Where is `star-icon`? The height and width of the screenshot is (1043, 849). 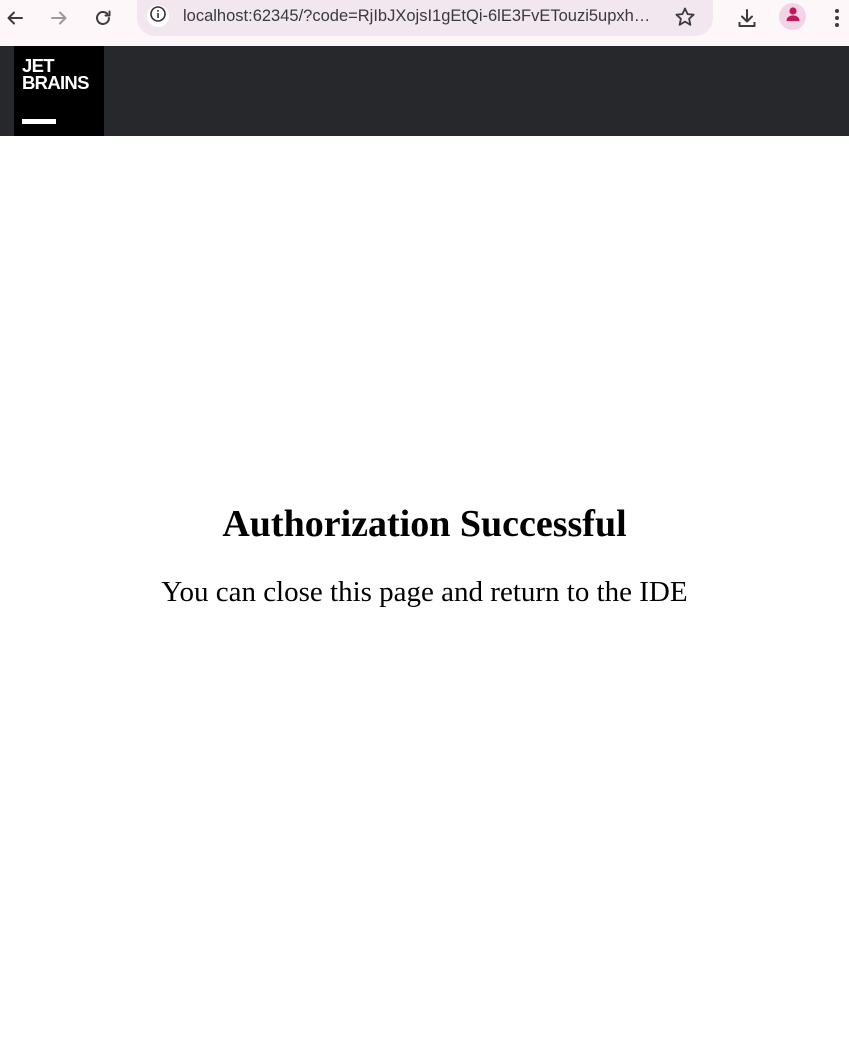 star-icon is located at coordinates (685, 20).